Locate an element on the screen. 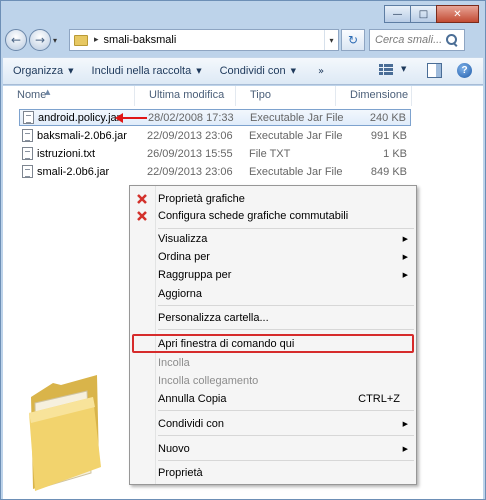 The width and height of the screenshot is (486, 500). file-size: 240 KB is located at coordinates (387, 117).